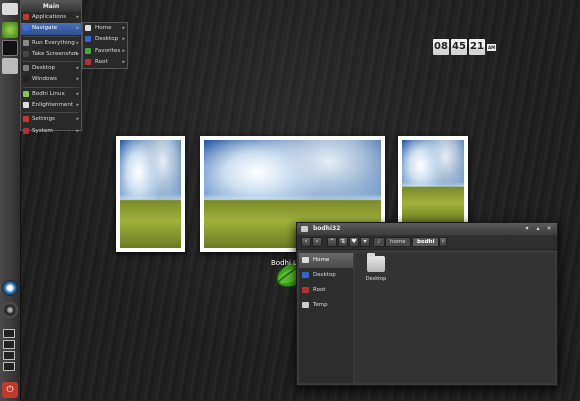 The width and height of the screenshot is (580, 401). I want to click on menu-item-label: Run Everything, so click(53, 42).